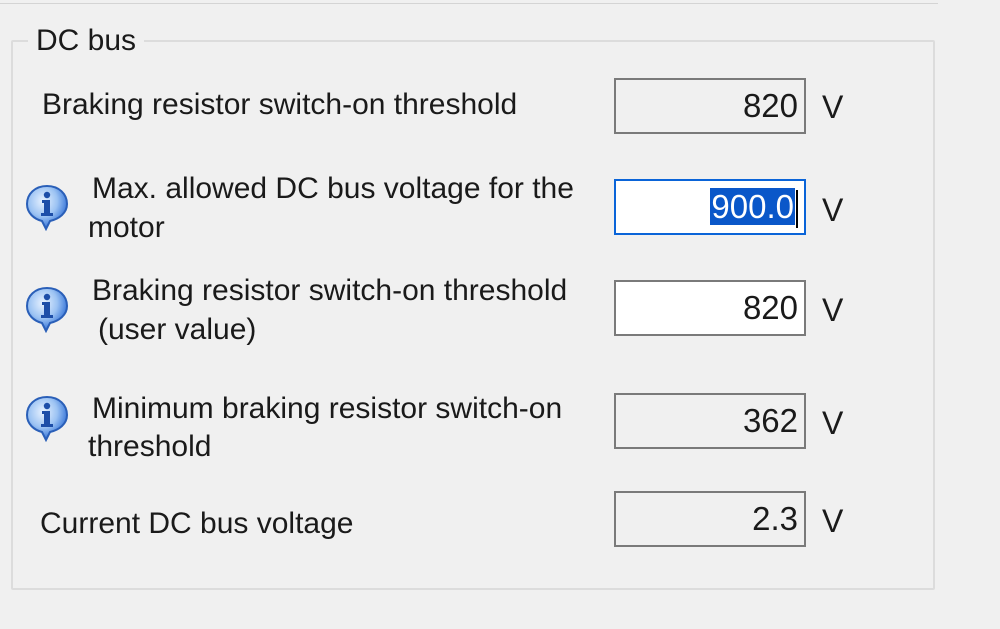 The height and width of the screenshot is (629, 1000). I want to click on braking-threshold-field: 820, so click(710, 106).